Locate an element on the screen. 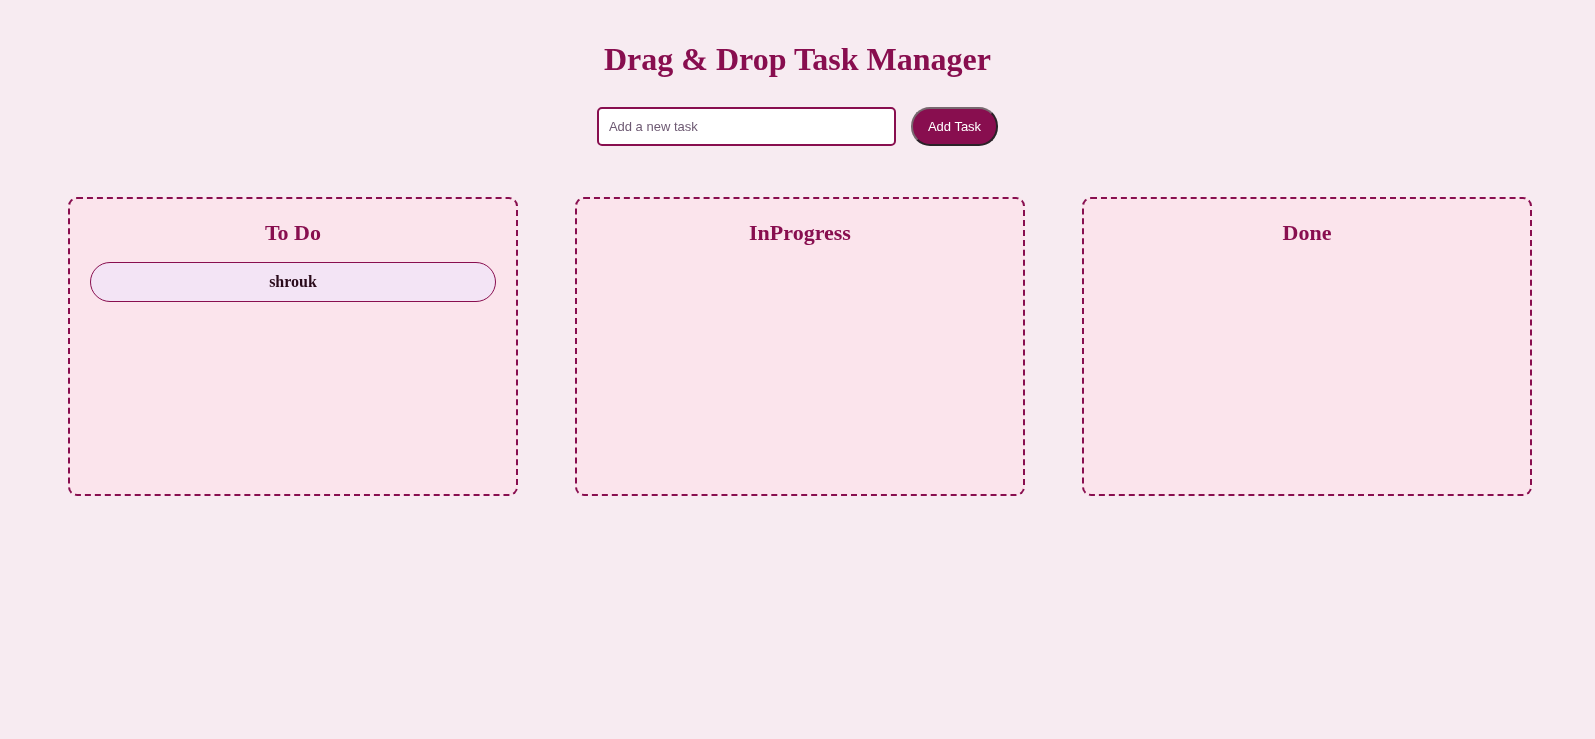  column-title: InProgress is located at coordinates (800, 233).